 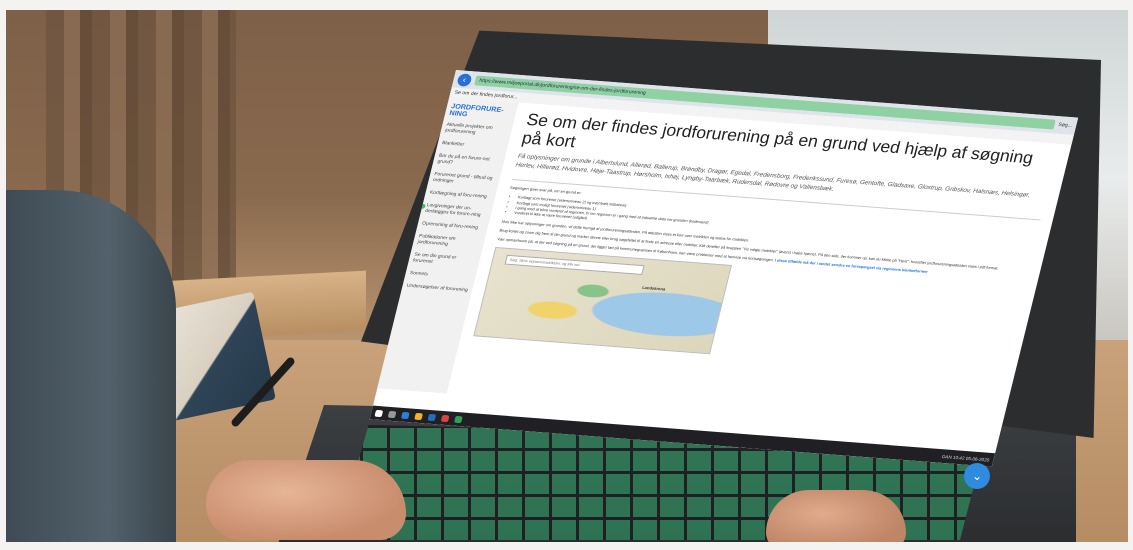 What do you see at coordinates (445, 418) in the screenshot?
I see `app-icon` at bounding box center [445, 418].